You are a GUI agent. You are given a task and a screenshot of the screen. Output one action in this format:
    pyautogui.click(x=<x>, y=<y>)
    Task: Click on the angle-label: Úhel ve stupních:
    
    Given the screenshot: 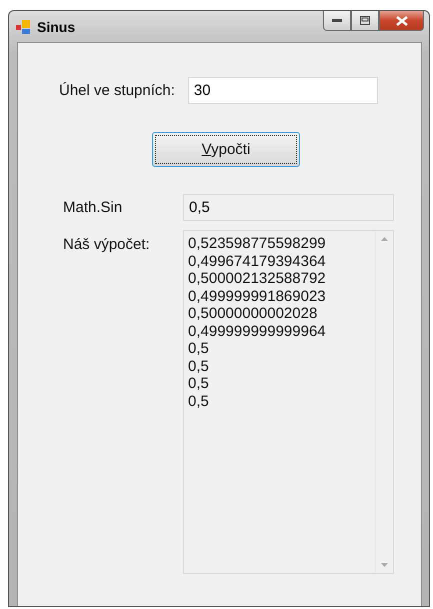 What is the action you would take?
    pyautogui.click(x=117, y=90)
    